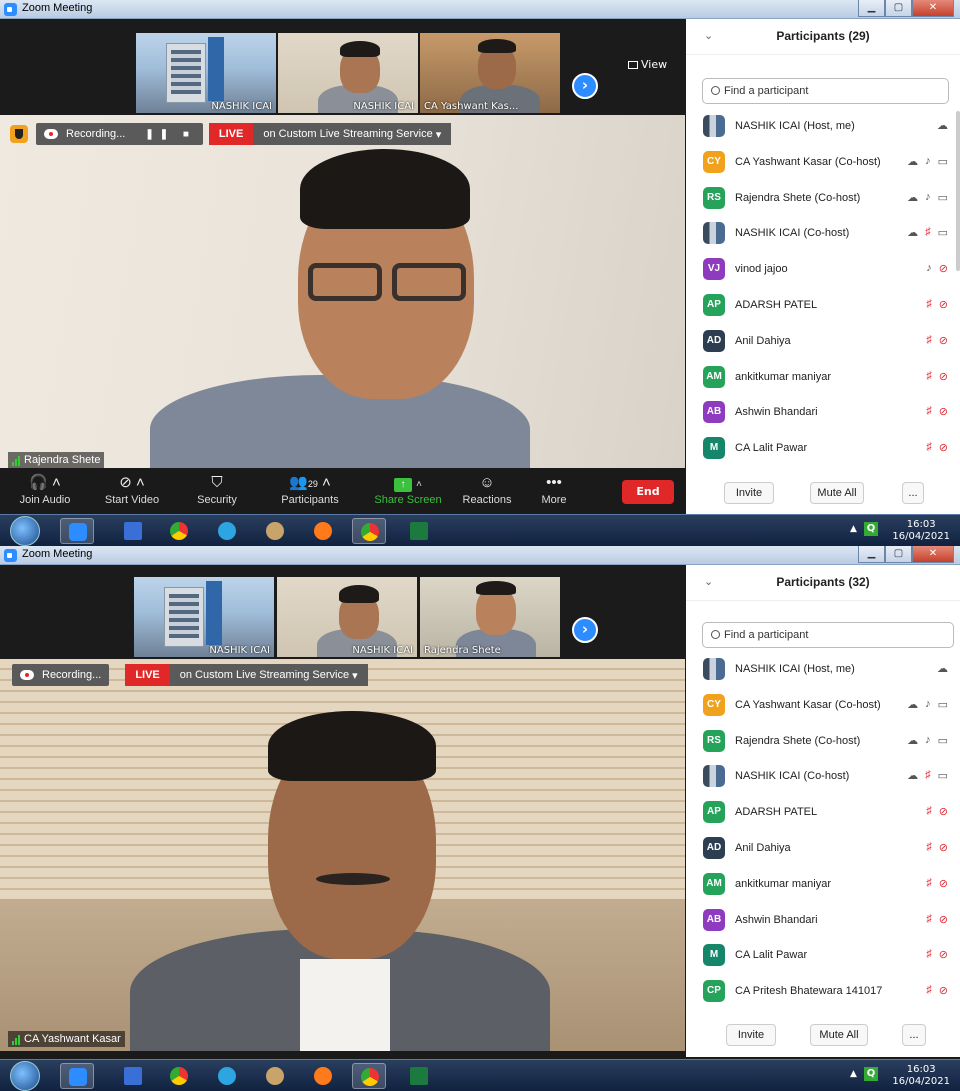  I want to click on avatar: AB, so click(714, 919).